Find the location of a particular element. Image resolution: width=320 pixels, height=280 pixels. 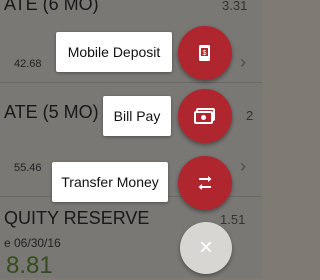

close-fab-button: × is located at coordinates (206, 248).